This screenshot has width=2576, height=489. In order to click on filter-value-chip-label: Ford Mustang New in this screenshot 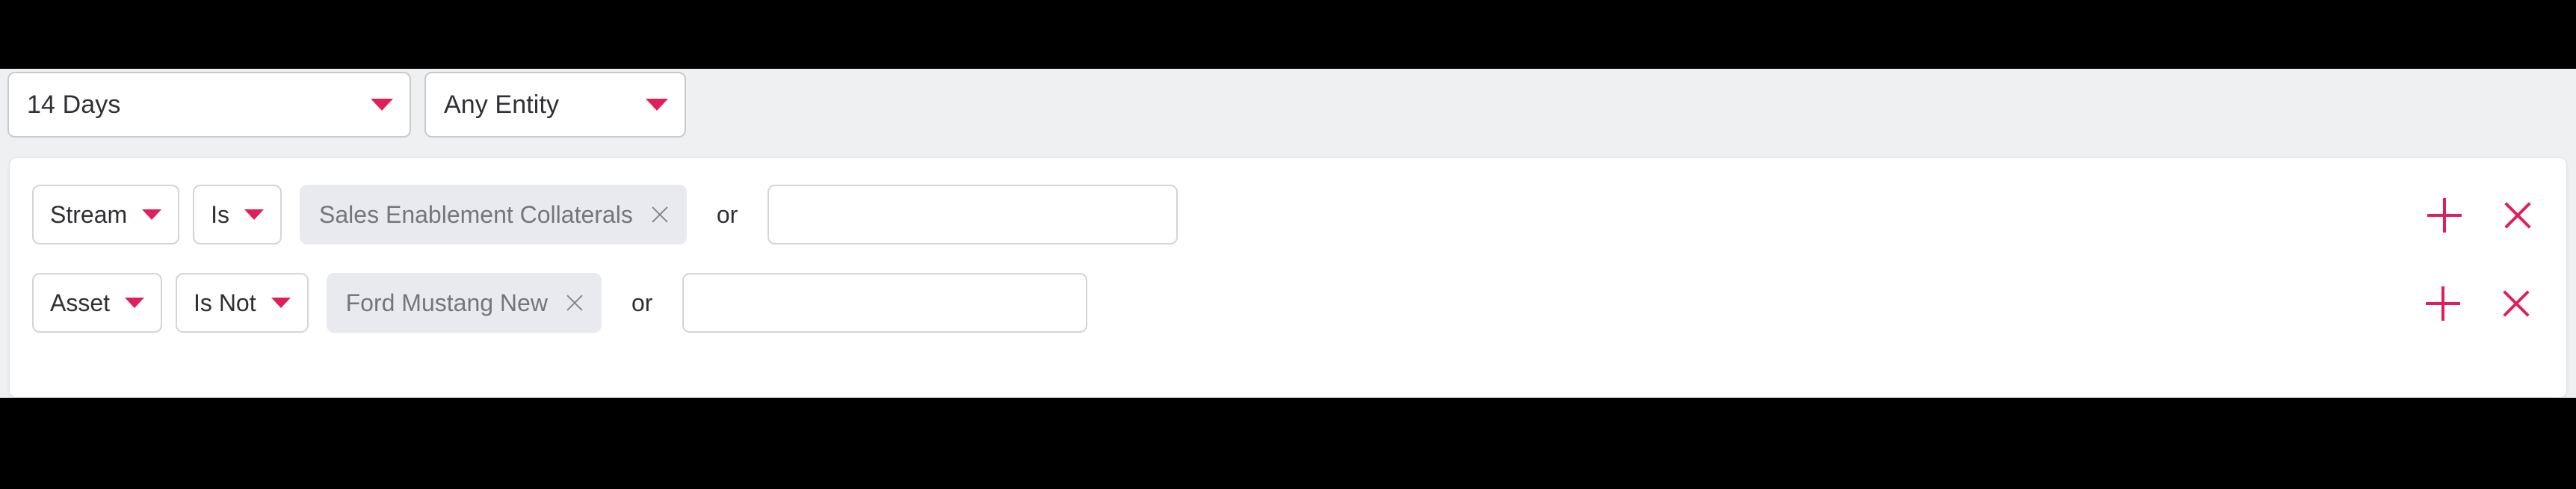, I will do `click(447, 302)`.